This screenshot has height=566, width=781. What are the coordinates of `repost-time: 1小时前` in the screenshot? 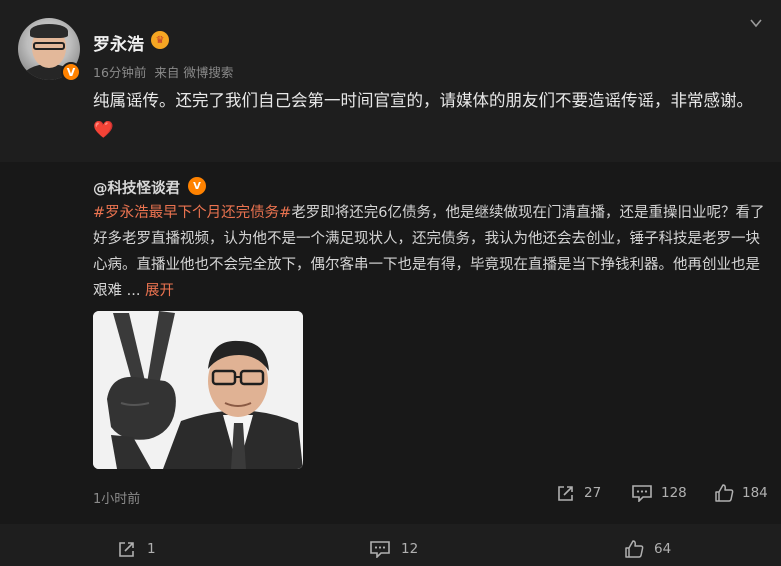 It's located at (116, 497).